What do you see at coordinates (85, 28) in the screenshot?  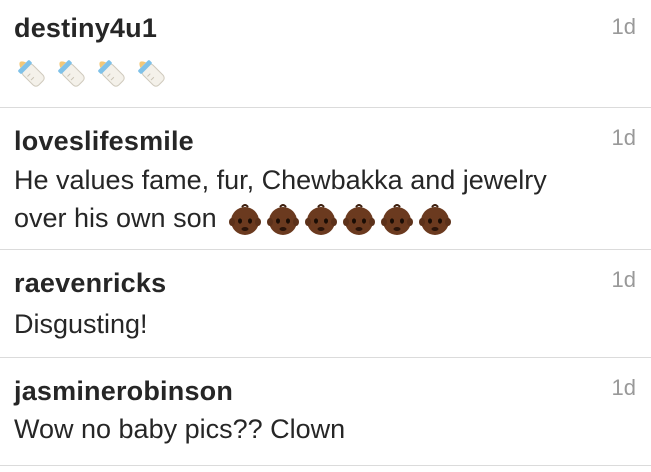 I see `comment-username: destiny4u1` at bounding box center [85, 28].